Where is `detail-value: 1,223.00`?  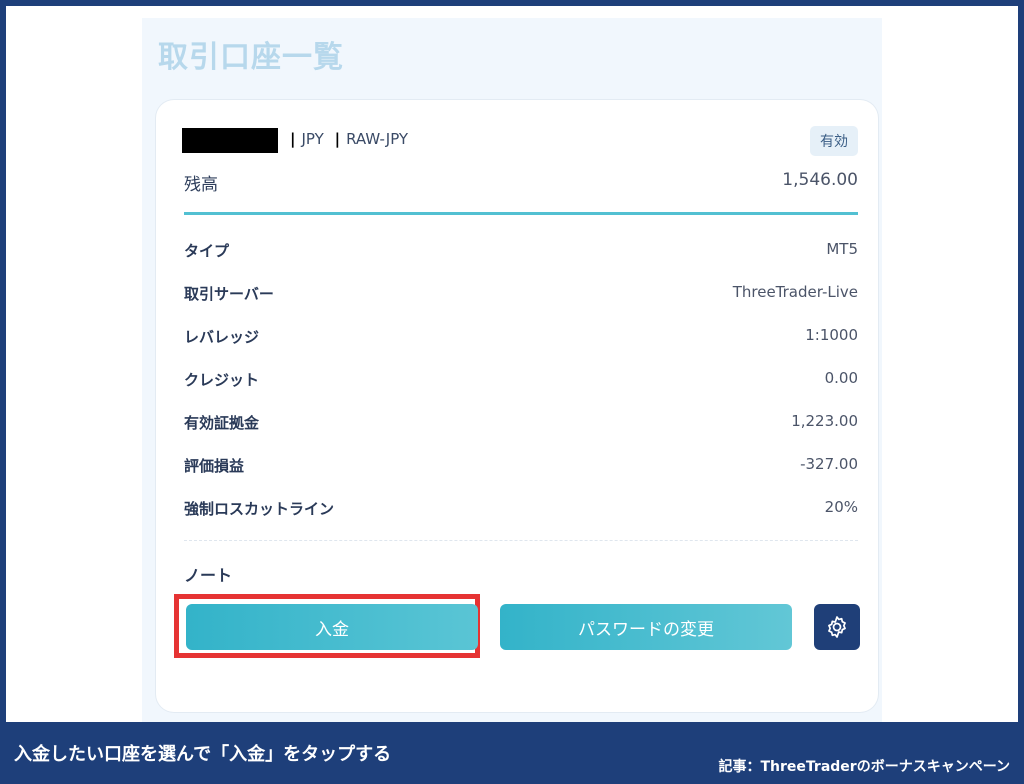 detail-value: 1,223.00 is located at coordinates (824, 421).